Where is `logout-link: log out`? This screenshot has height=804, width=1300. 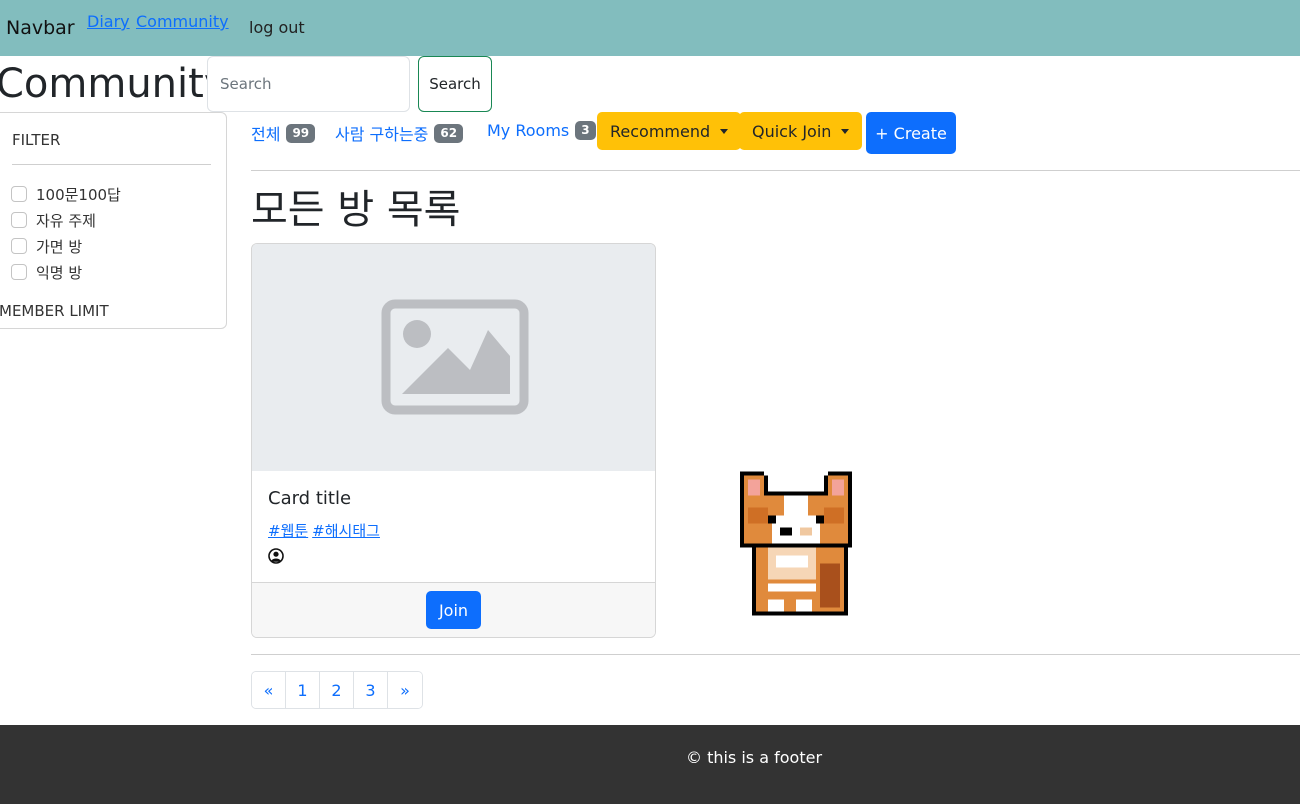 logout-link: log out is located at coordinates (277, 27).